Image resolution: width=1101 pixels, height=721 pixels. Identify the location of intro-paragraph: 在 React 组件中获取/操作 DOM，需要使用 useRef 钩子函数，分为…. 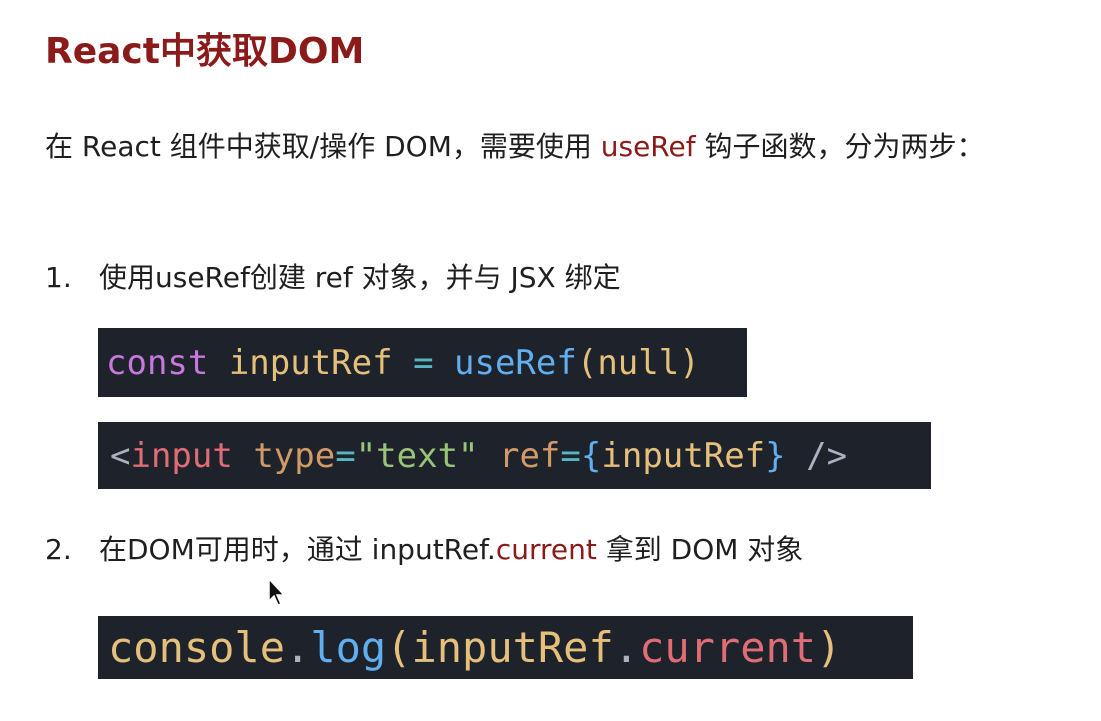
(515, 145).